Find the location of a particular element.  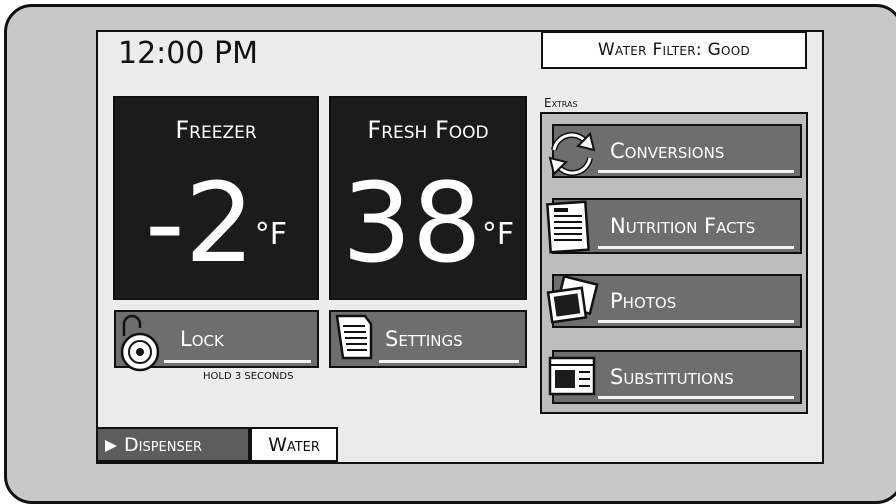

freezer-temp-panel: Freezer -2°F is located at coordinates (216, 198).